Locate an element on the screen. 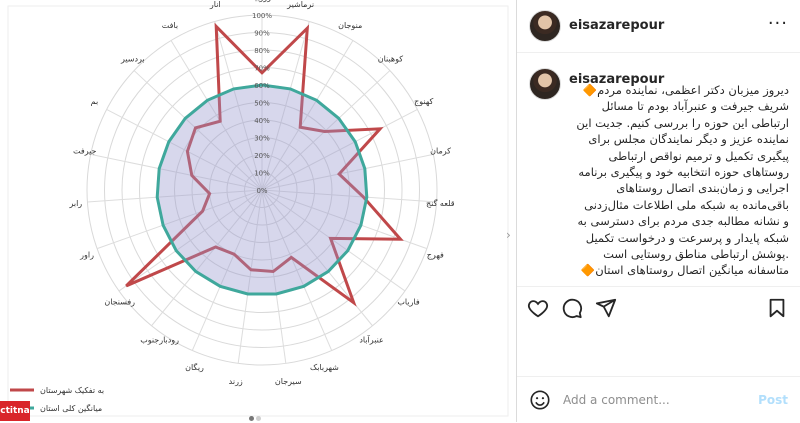 The width and height of the screenshot is (800, 423). radial-tick-label: 70% is located at coordinates (262, 69).